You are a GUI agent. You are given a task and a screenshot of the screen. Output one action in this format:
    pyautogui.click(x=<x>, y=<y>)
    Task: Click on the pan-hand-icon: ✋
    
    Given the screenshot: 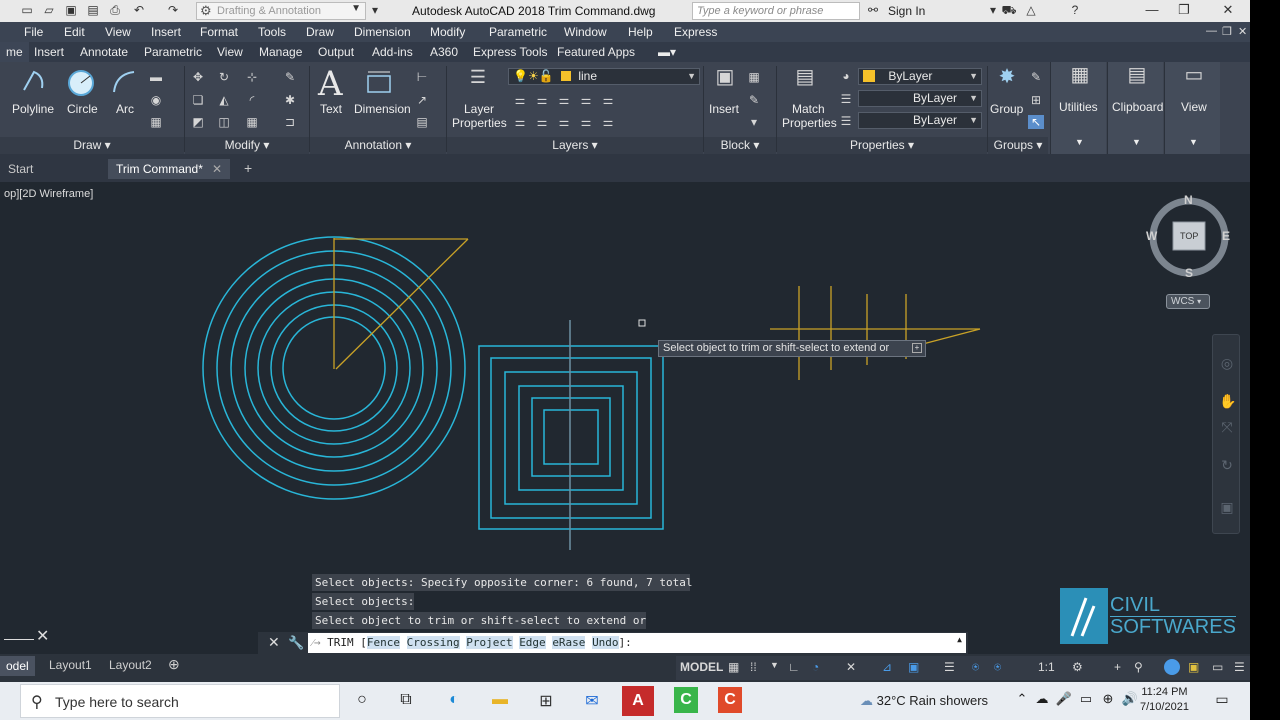 What is the action you would take?
    pyautogui.click(x=1227, y=401)
    